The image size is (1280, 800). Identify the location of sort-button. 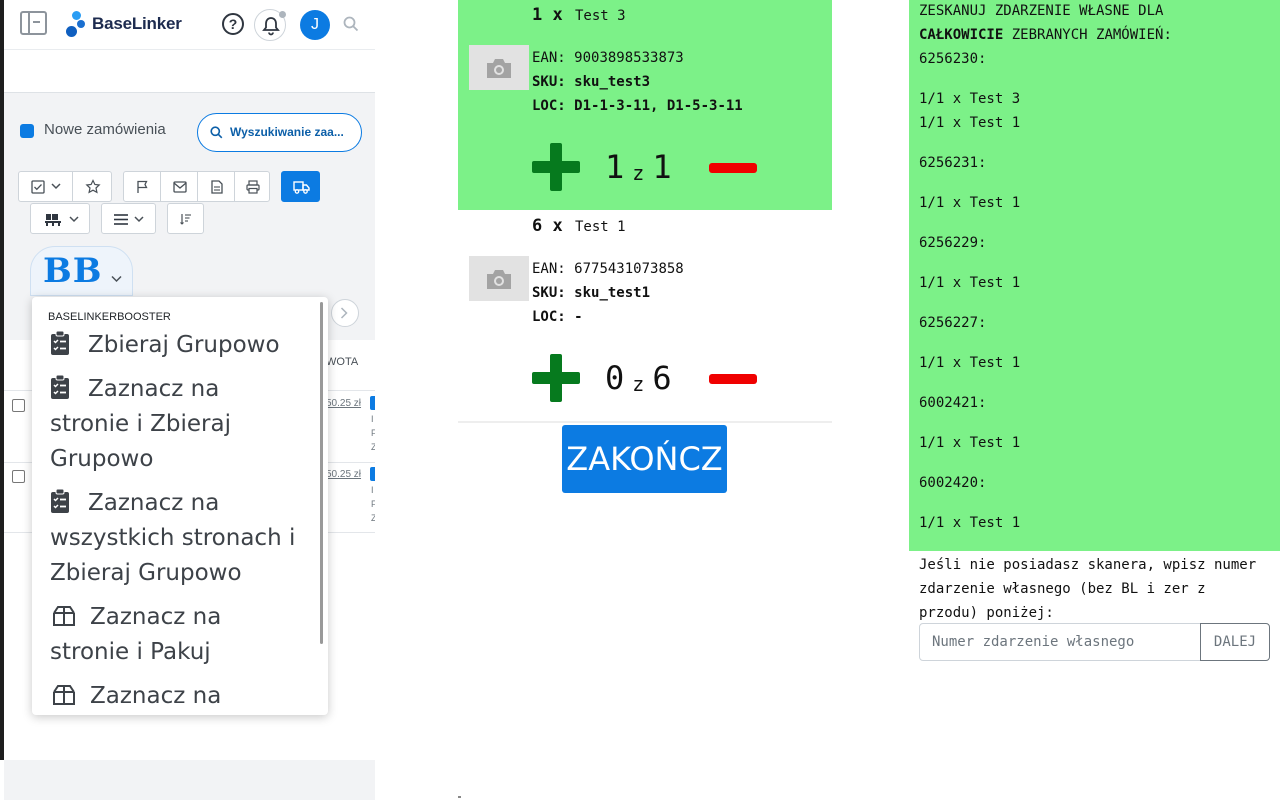
(185, 218).